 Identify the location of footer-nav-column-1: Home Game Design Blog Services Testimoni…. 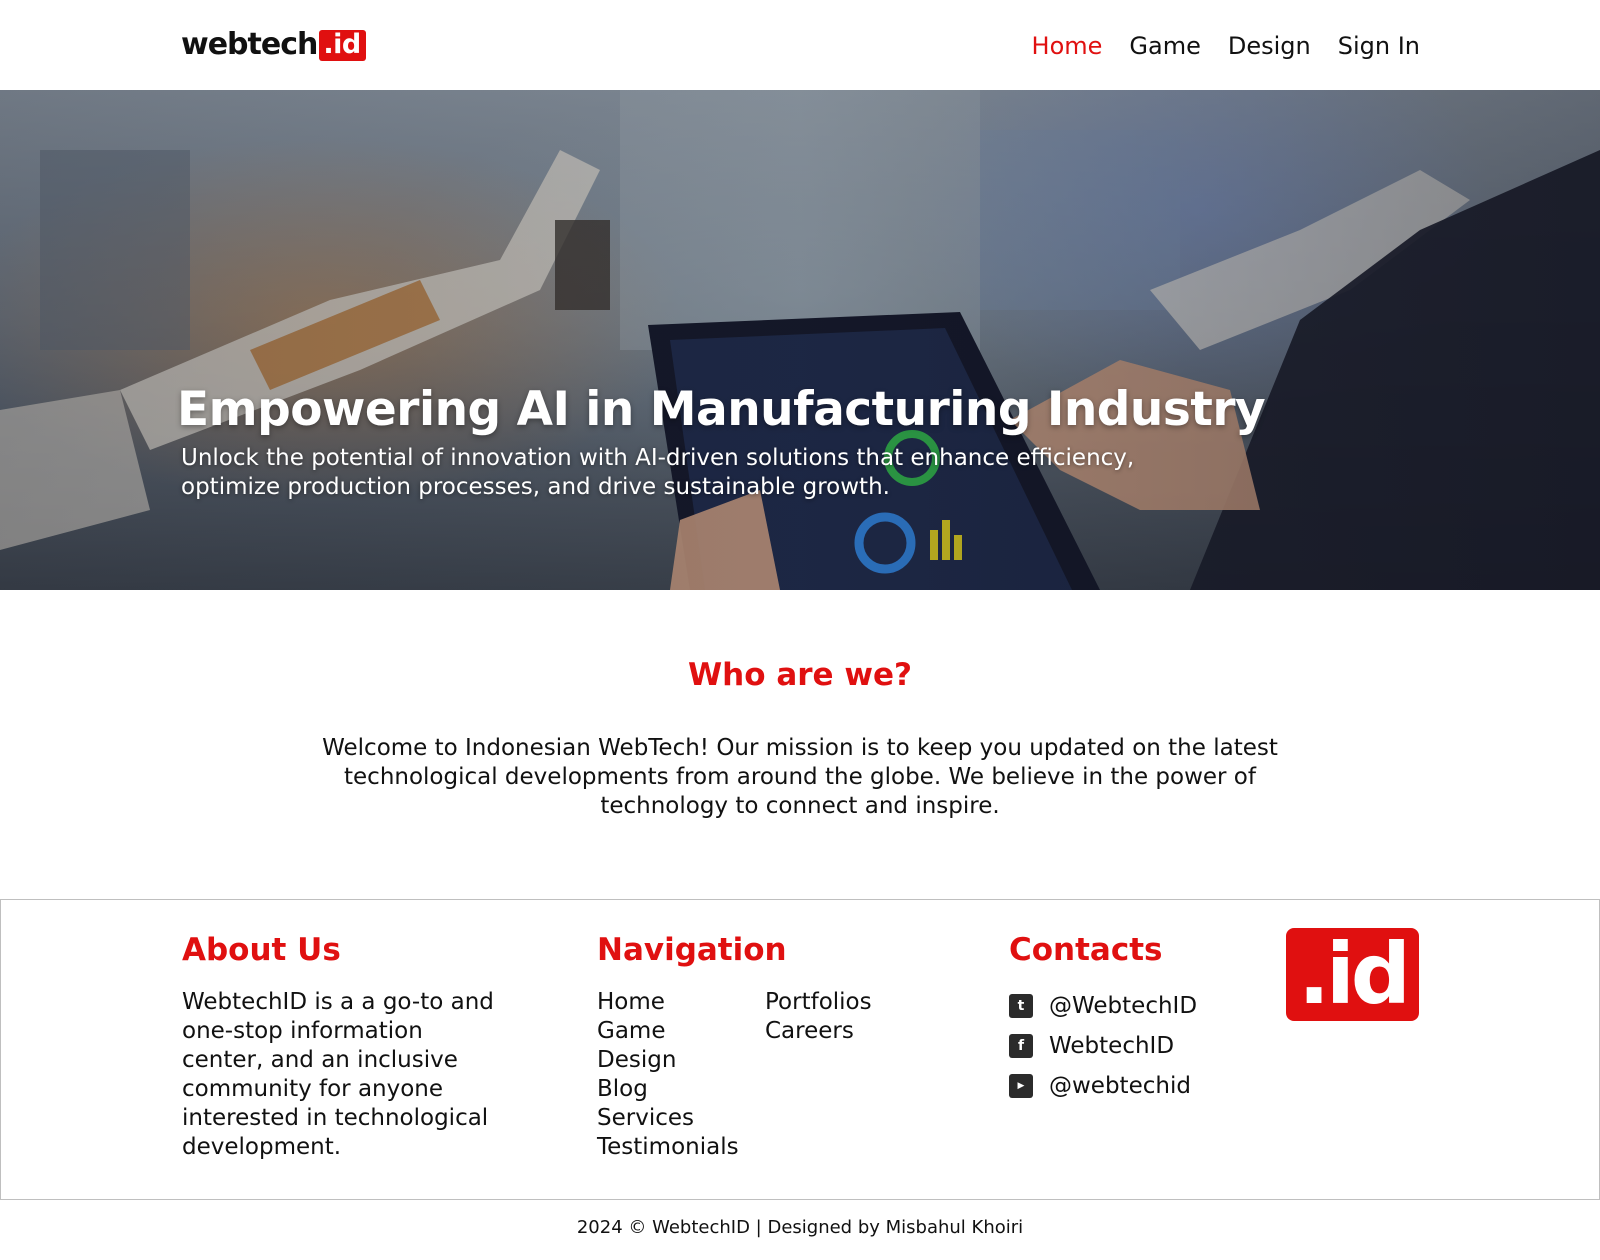
(668, 1075).